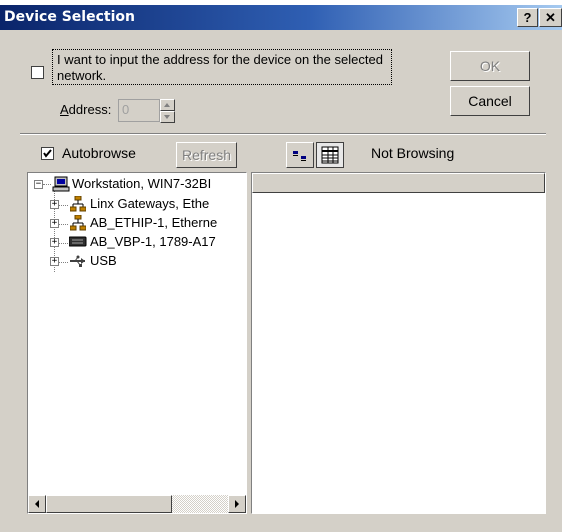  What do you see at coordinates (206, 155) in the screenshot?
I see `refresh-button: Refresh` at bounding box center [206, 155].